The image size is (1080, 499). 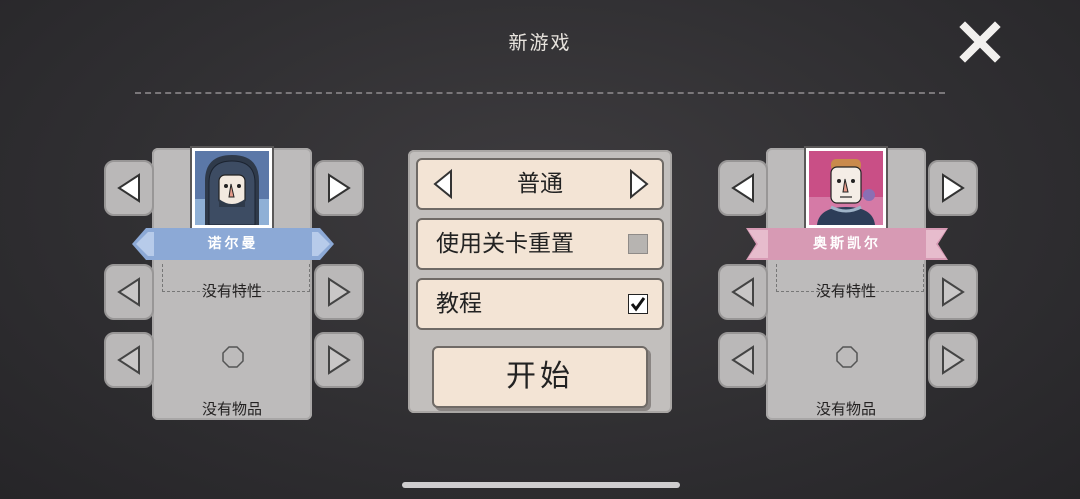 I want to click on close-icon, so click(x=980, y=42).